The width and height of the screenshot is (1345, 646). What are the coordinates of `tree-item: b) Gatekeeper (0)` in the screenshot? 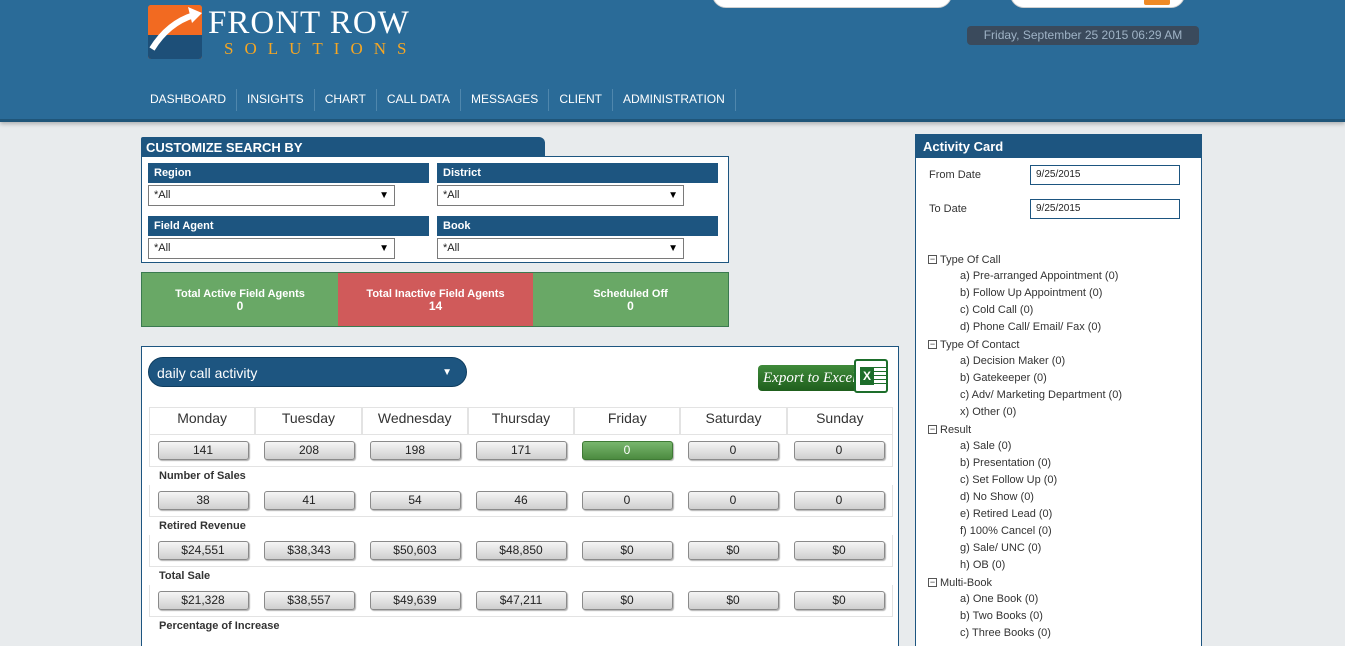 It's located at (1025, 378).